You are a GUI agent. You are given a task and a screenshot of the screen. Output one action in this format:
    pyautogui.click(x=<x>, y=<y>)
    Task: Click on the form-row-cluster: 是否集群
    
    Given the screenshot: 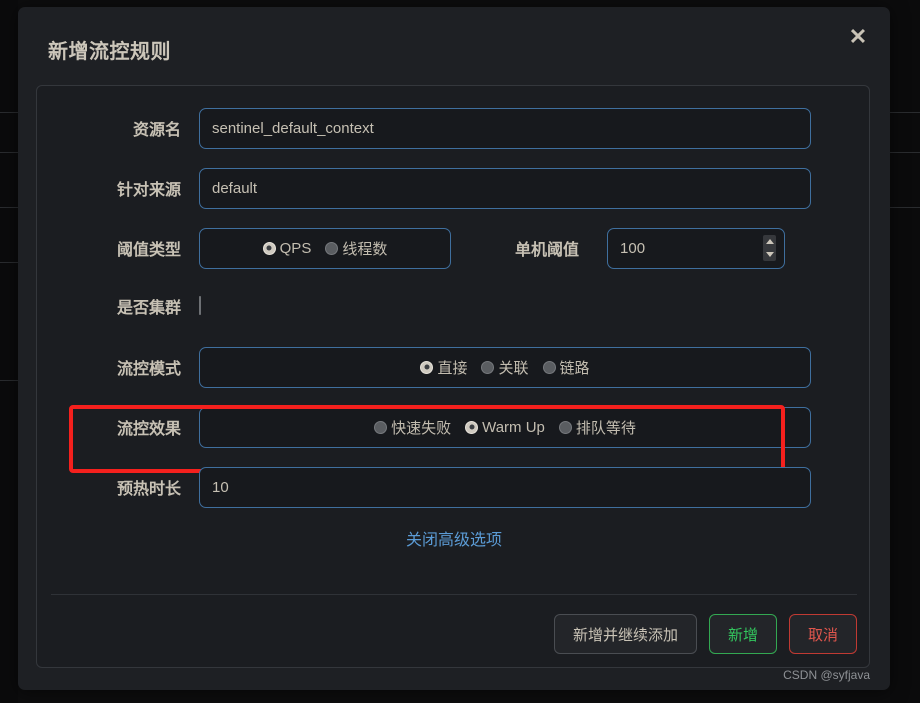 What is the action you would take?
    pyautogui.click(x=454, y=306)
    